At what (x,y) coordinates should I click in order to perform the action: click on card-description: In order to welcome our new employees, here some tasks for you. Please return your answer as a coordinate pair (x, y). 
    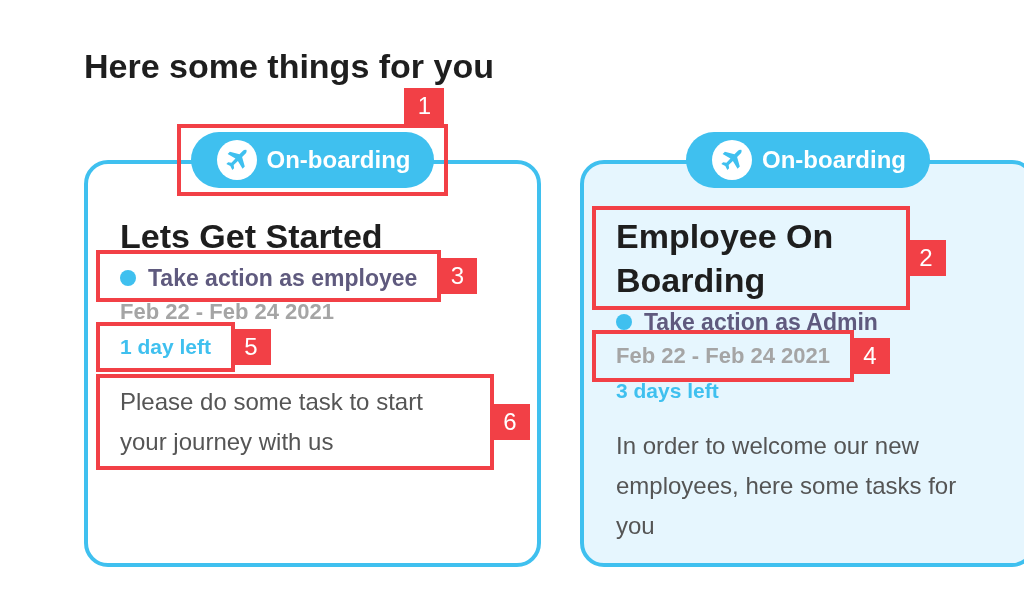
    Looking at the image, I should click on (787, 486).